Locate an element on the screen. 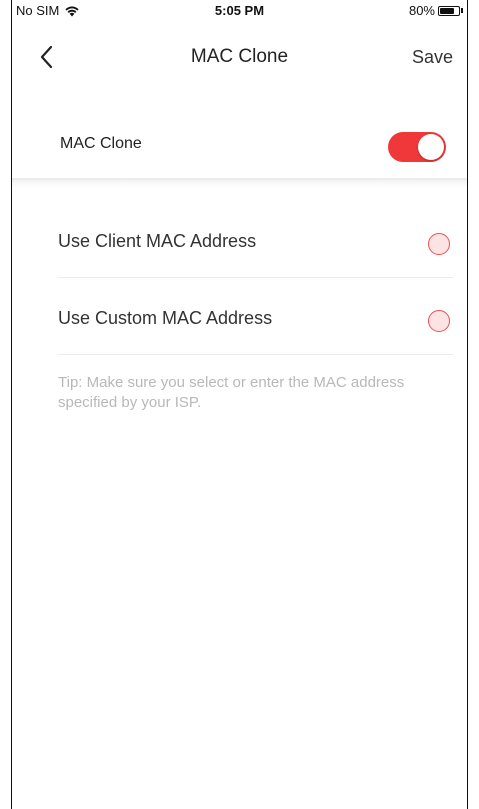 The height and width of the screenshot is (809, 479). mac-clone-toggle is located at coordinates (417, 147).